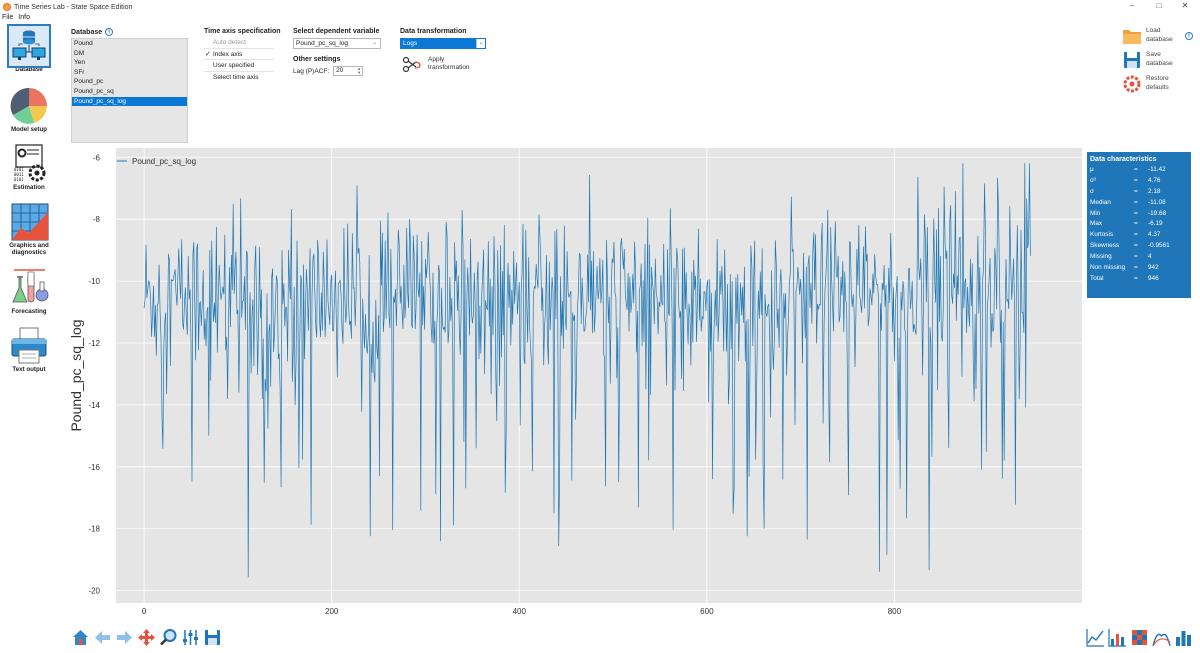 This screenshot has height=653, width=1200. Describe the element at coordinates (76, 375) in the screenshot. I see `y-axis-label: Pound_pc_sq_log` at that location.